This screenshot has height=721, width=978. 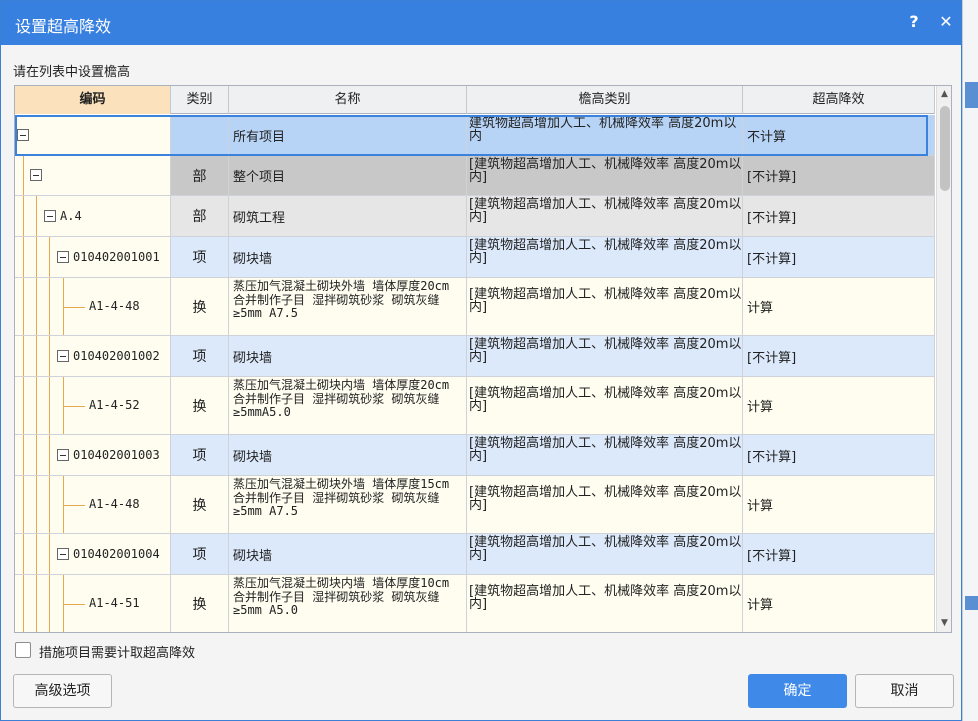 I want to click on name-cell: 所有项目, so click(x=348, y=135).